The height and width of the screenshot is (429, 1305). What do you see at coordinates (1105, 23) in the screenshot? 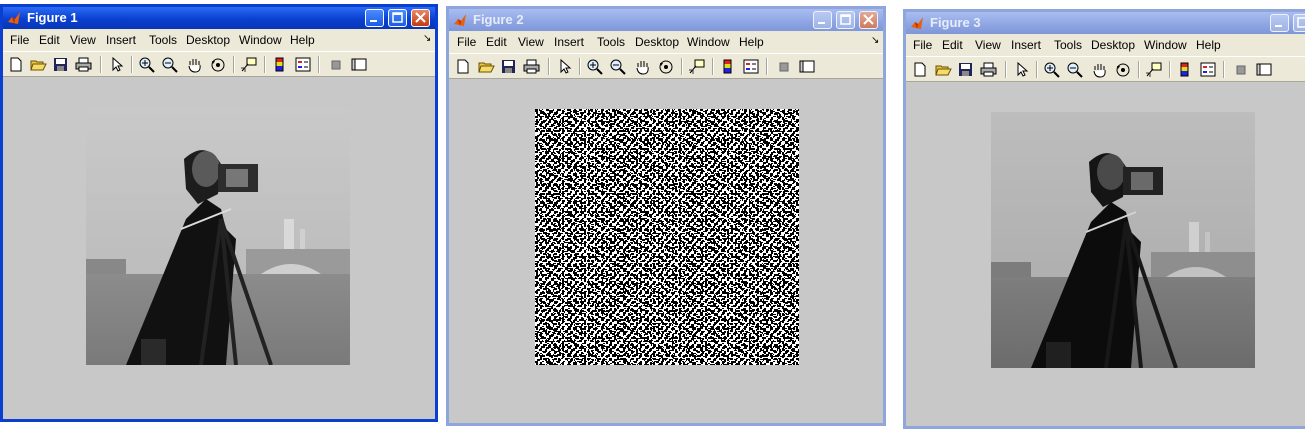
I see `title-bar: Figure 3` at bounding box center [1105, 23].